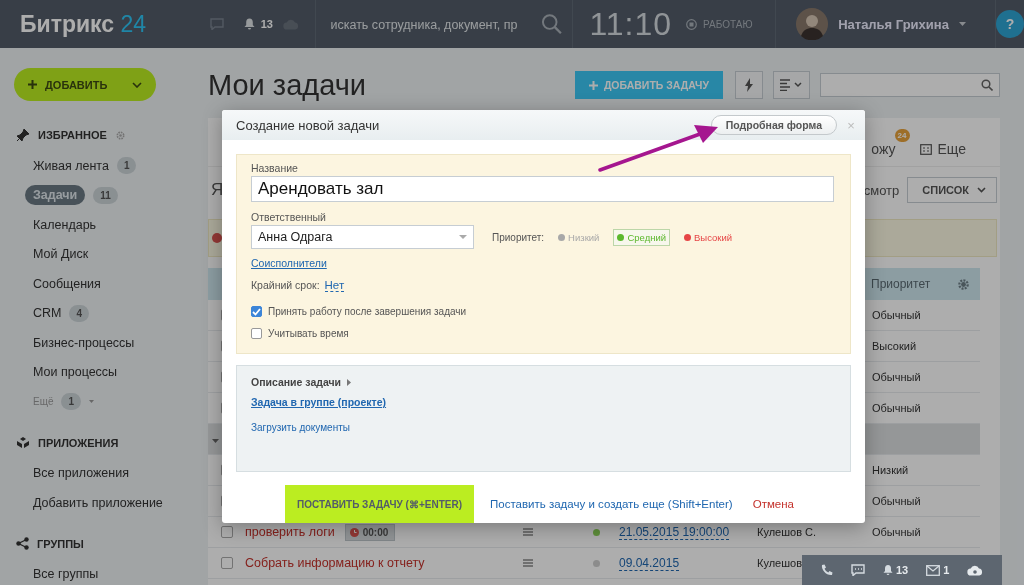 The height and width of the screenshot is (585, 1024). What do you see at coordinates (910, 85) in the screenshot?
I see `search-field` at bounding box center [910, 85].